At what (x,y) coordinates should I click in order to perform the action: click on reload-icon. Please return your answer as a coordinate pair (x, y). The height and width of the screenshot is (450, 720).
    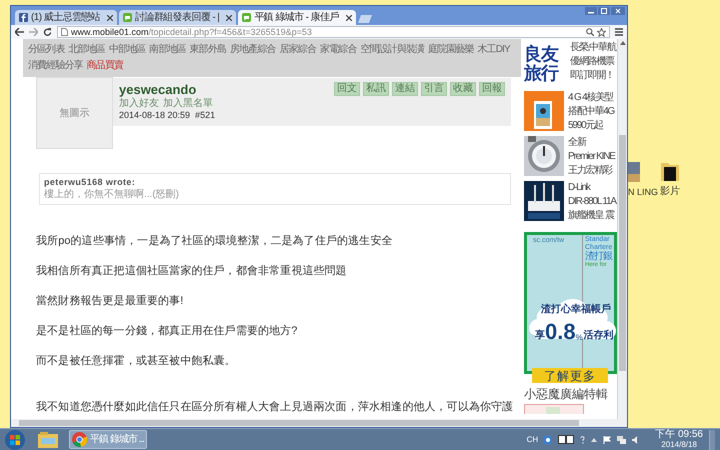
    Looking at the image, I should click on (47, 32).